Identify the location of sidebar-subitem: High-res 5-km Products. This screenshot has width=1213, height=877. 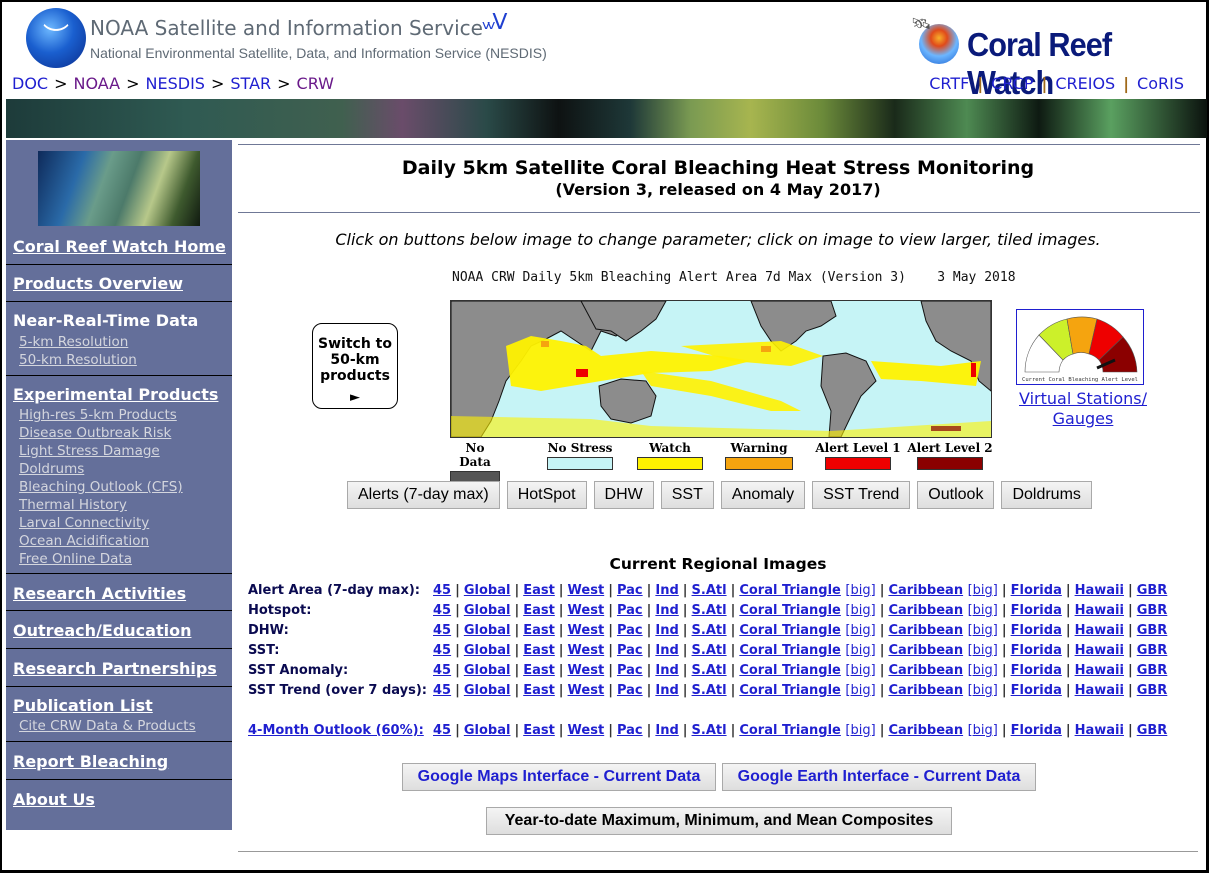
(98, 415).